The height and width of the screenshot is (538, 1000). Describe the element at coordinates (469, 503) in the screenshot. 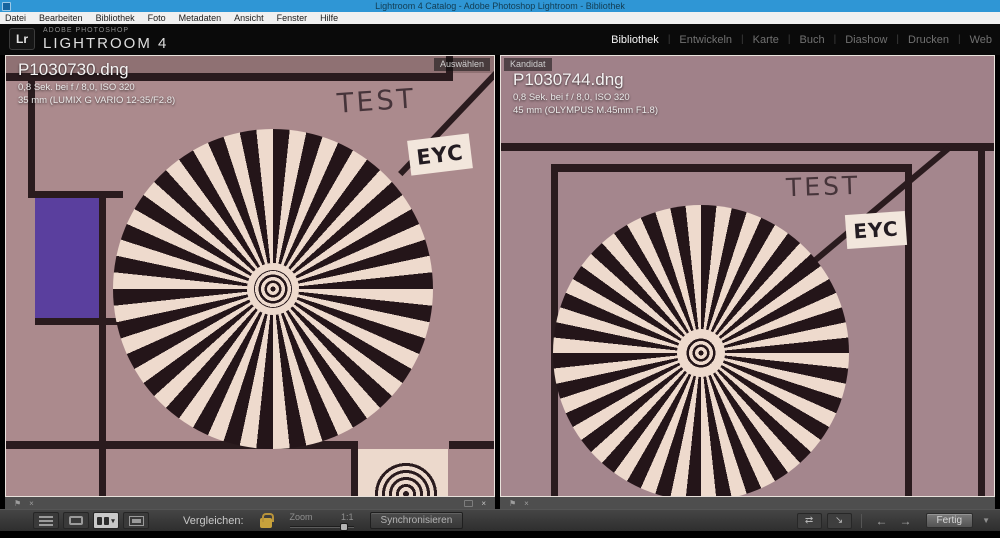

I see `select-rotate-icon` at that location.